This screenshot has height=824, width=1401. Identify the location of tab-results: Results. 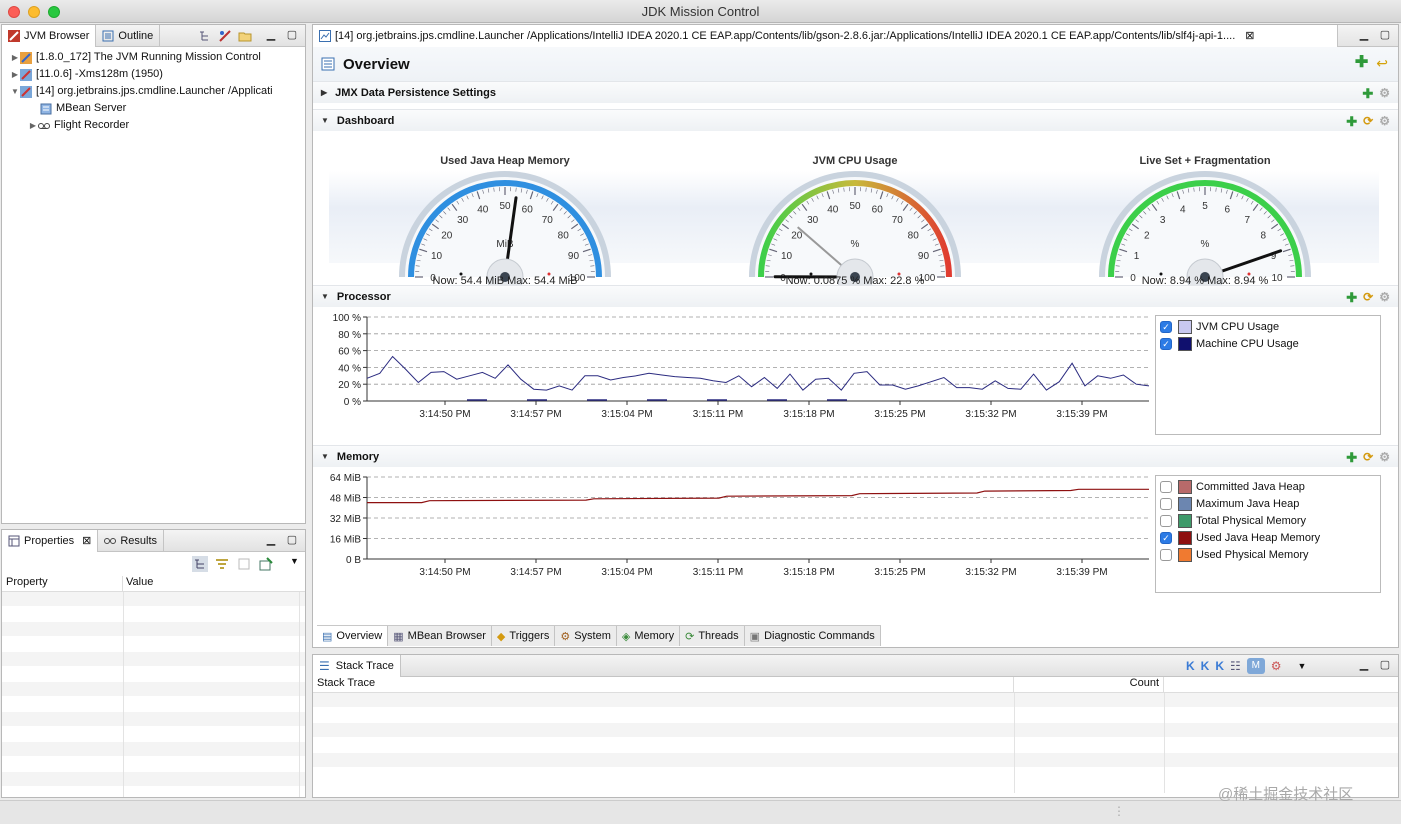
(131, 540).